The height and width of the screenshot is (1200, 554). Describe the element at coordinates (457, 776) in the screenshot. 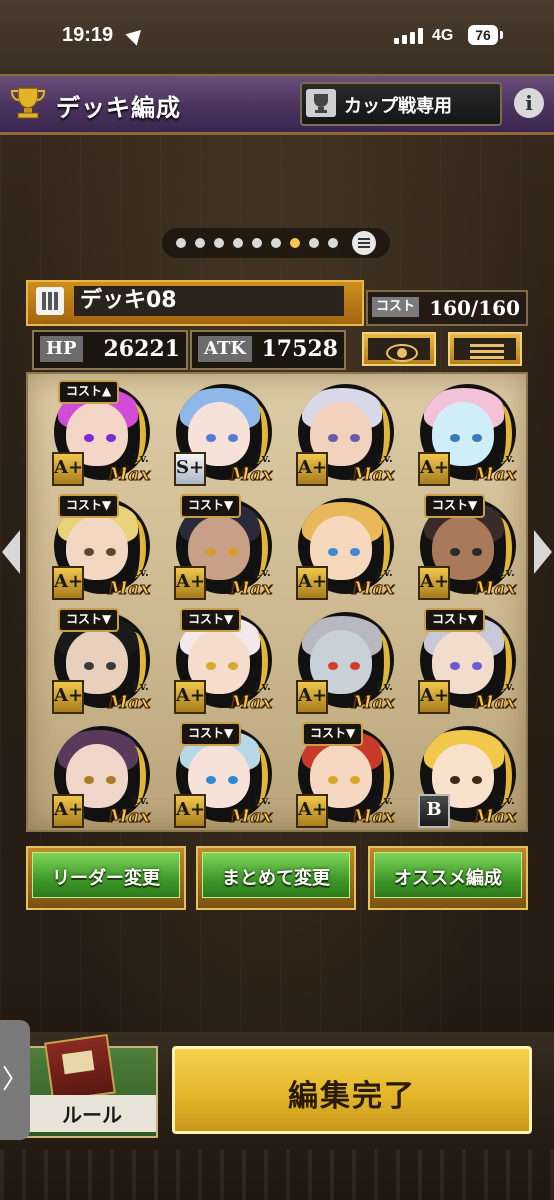

I see `character-card: B Lv. Max` at that location.